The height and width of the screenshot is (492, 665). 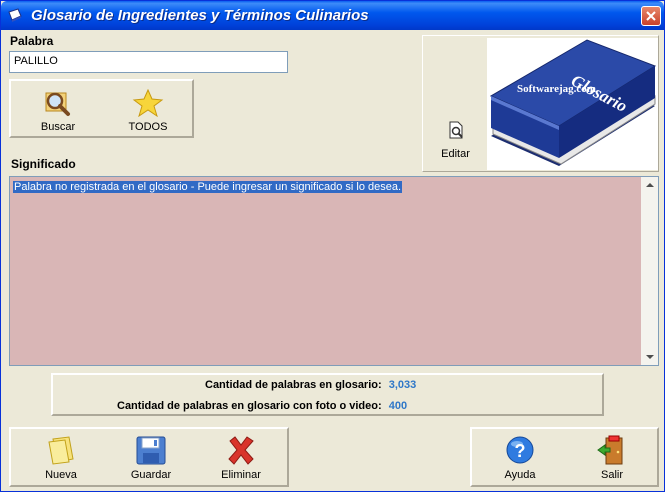 What do you see at coordinates (402, 385) in the screenshot?
I see `word-count-value: 3,033` at bounding box center [402, 385].